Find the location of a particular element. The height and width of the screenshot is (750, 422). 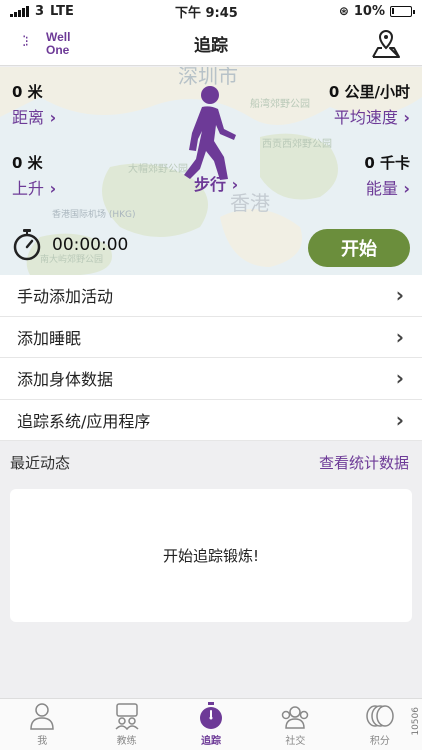

menu-item-tracking-systems: 追踪系统/应用程序 › is located at coordinates (211, 420).